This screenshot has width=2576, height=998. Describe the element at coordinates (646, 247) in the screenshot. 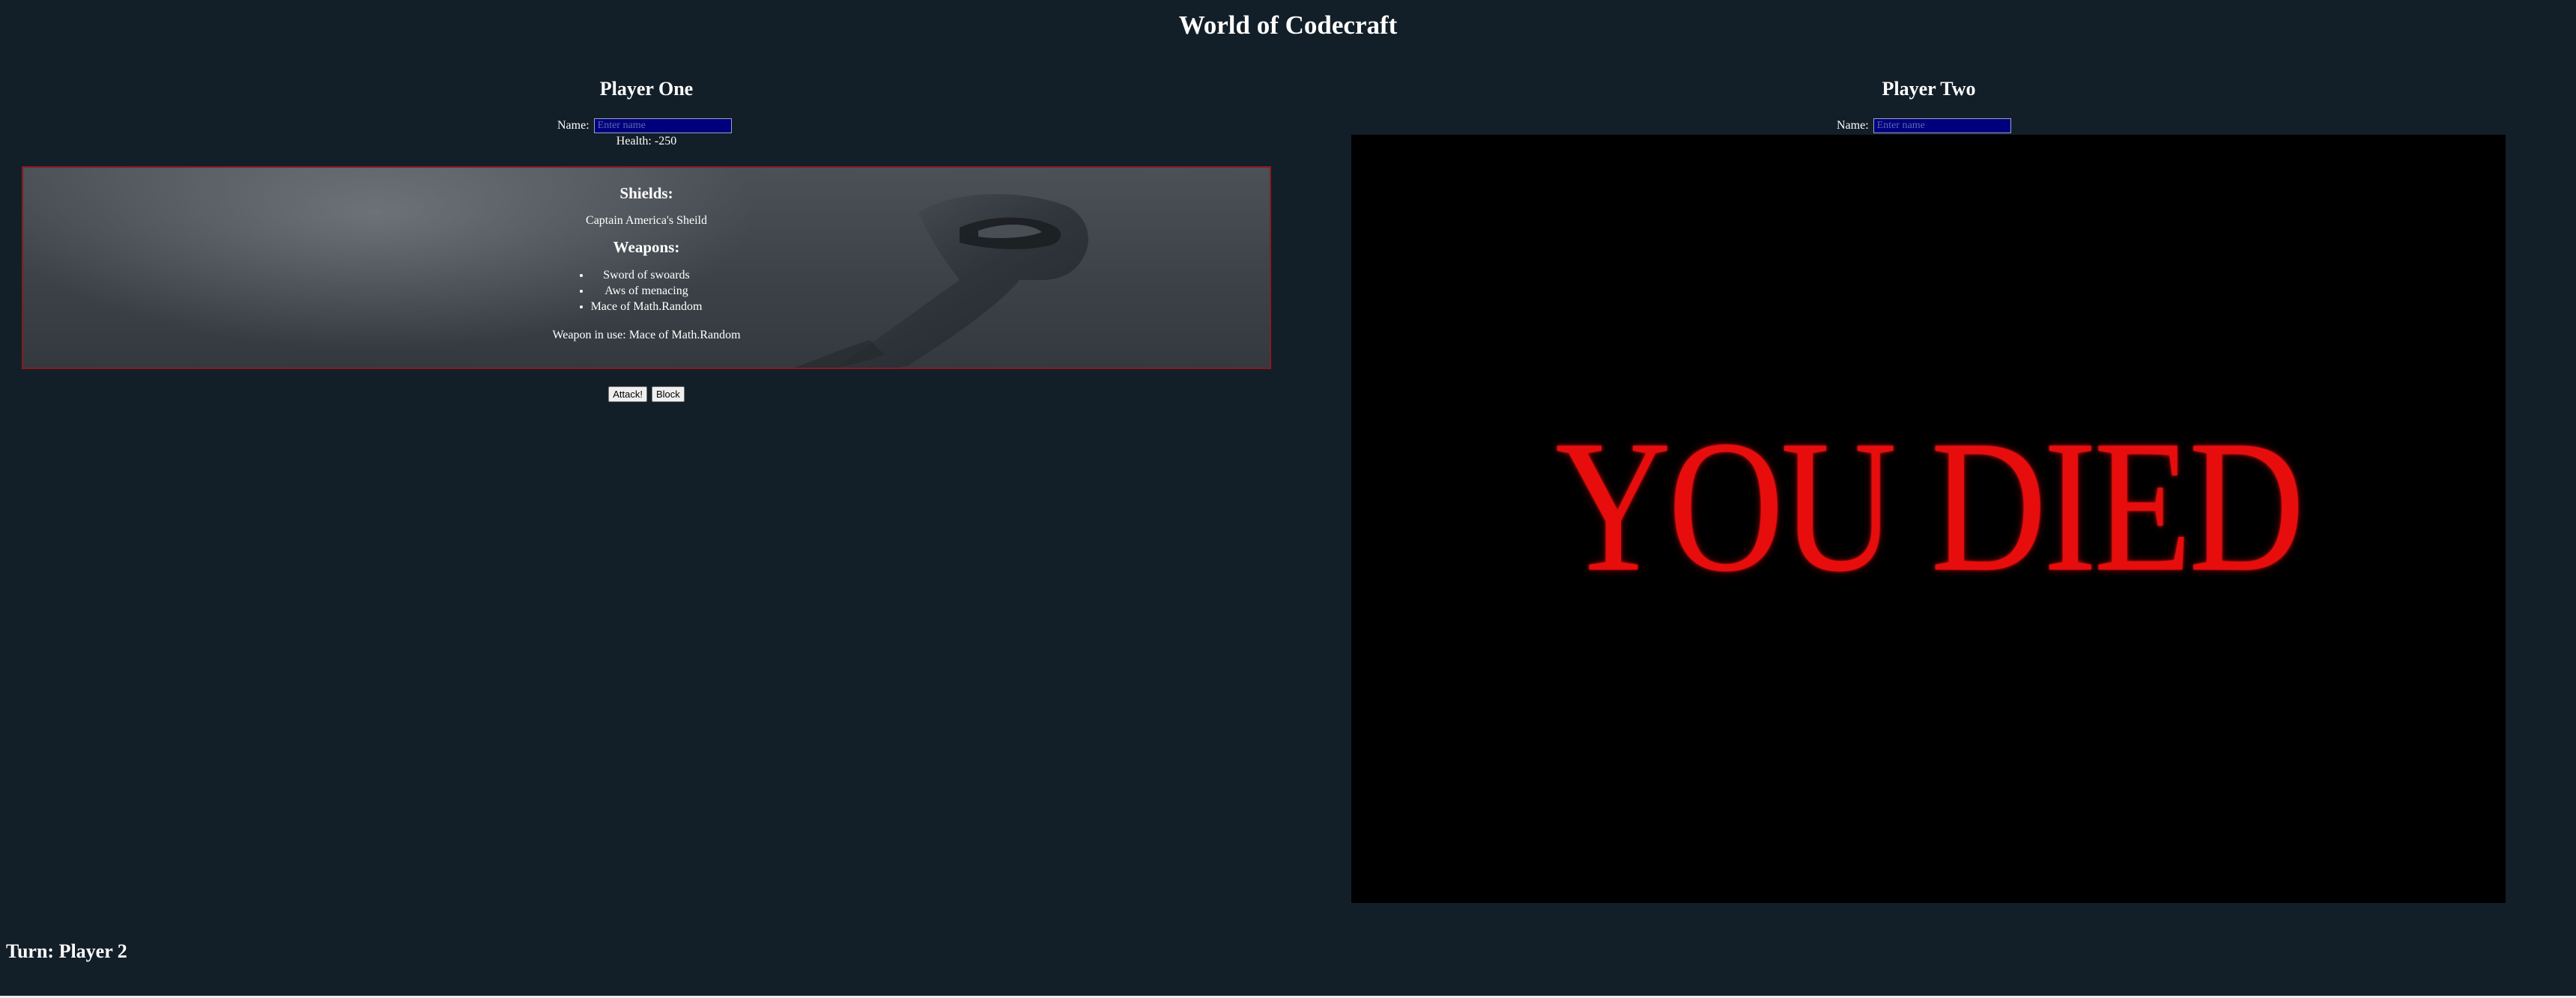

I see `weapons-heading: Weapons:` at that location.